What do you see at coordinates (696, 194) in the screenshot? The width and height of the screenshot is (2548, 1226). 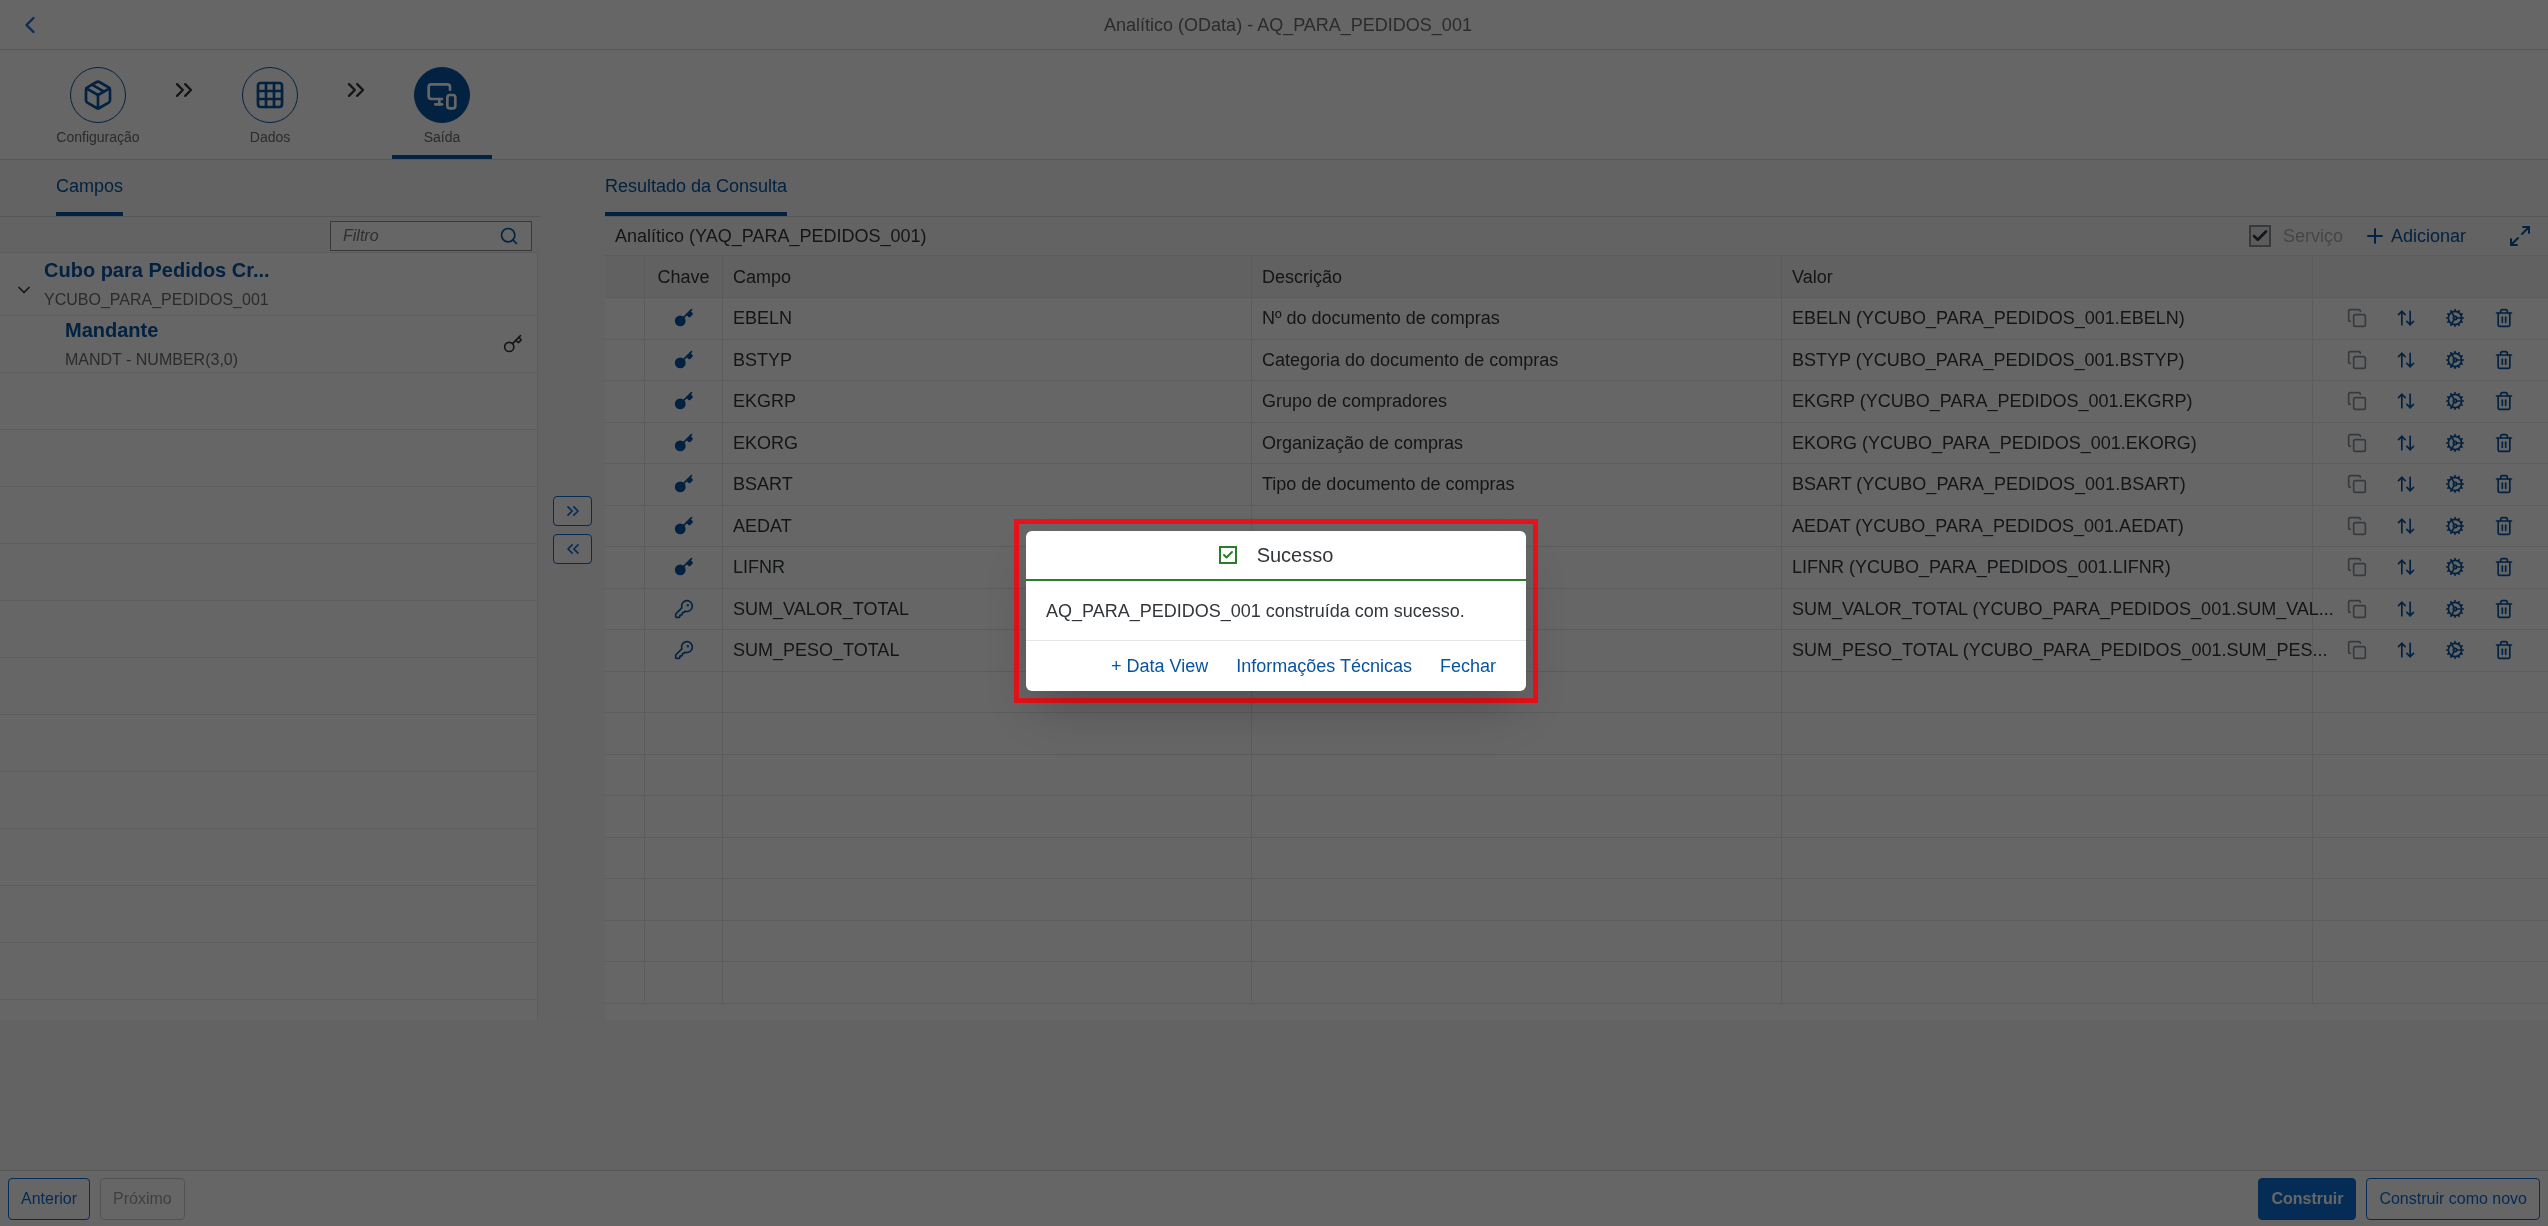 I see `query-result-tab: Resultado da Consulta` at bounding box center [696, 194].